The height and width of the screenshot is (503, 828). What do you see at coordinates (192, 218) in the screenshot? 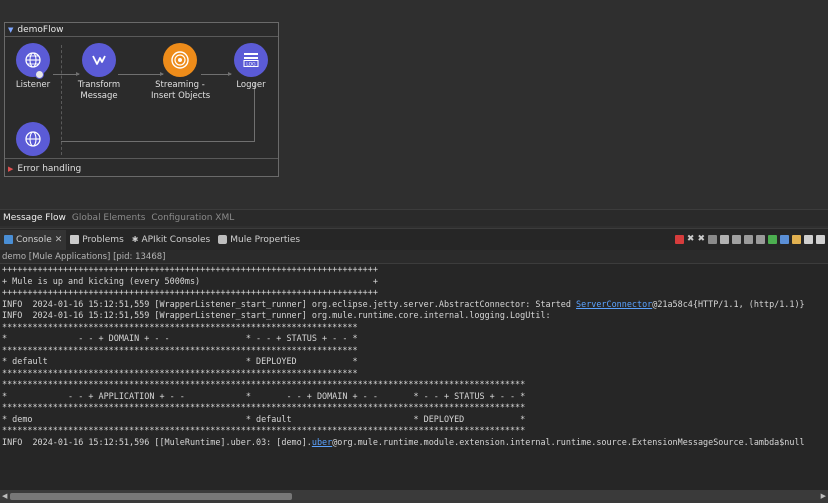
I see `tab-configuration-xml: Configuration XML` at bounding box center [192, 218].